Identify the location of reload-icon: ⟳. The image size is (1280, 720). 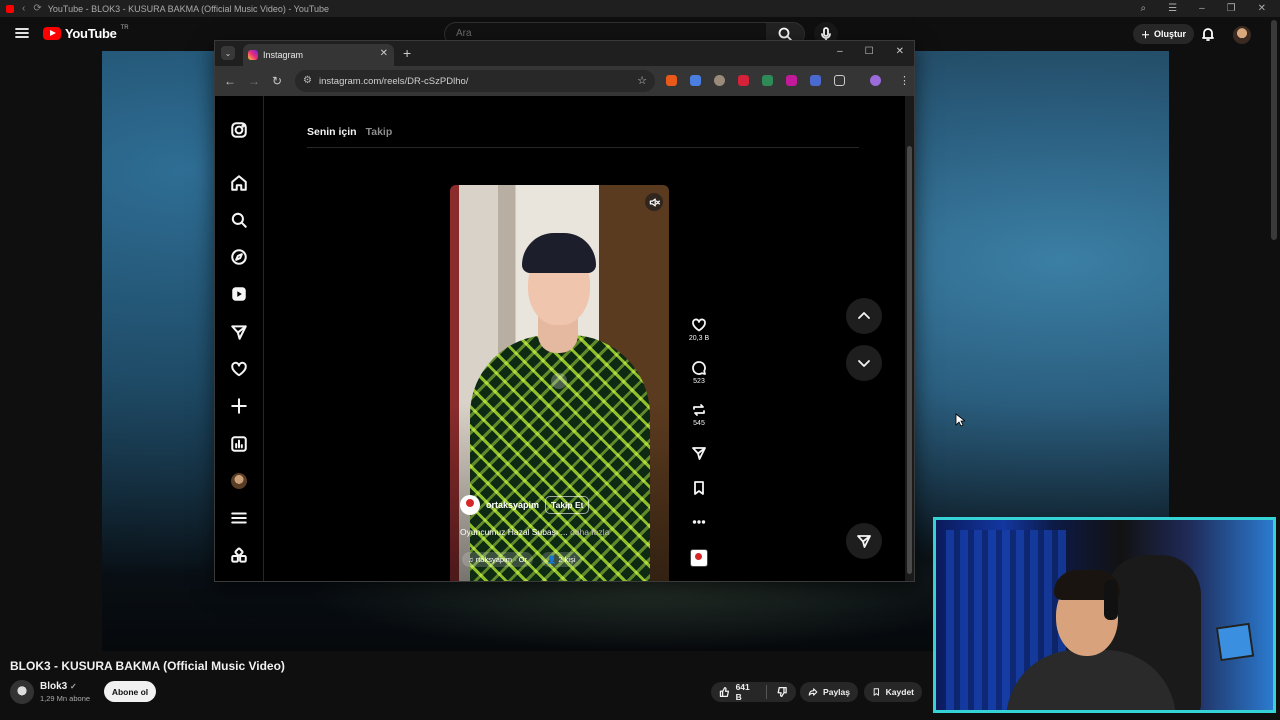
(37, 8).